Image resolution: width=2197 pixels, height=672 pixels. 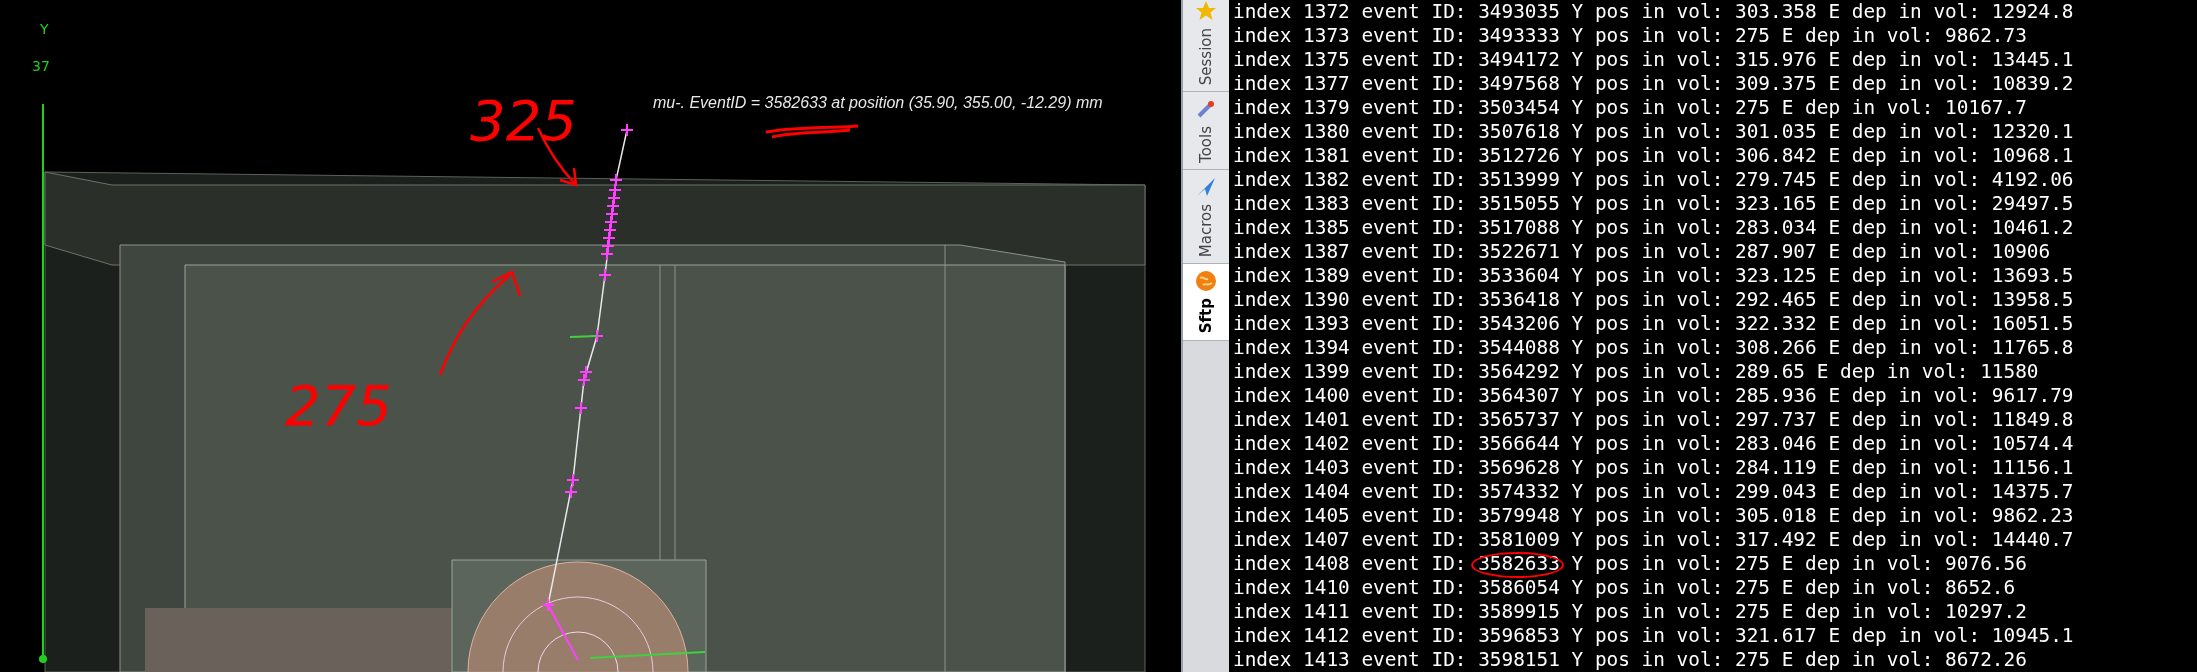 I want to click on globe-icon, so click(x=1206, y=281).